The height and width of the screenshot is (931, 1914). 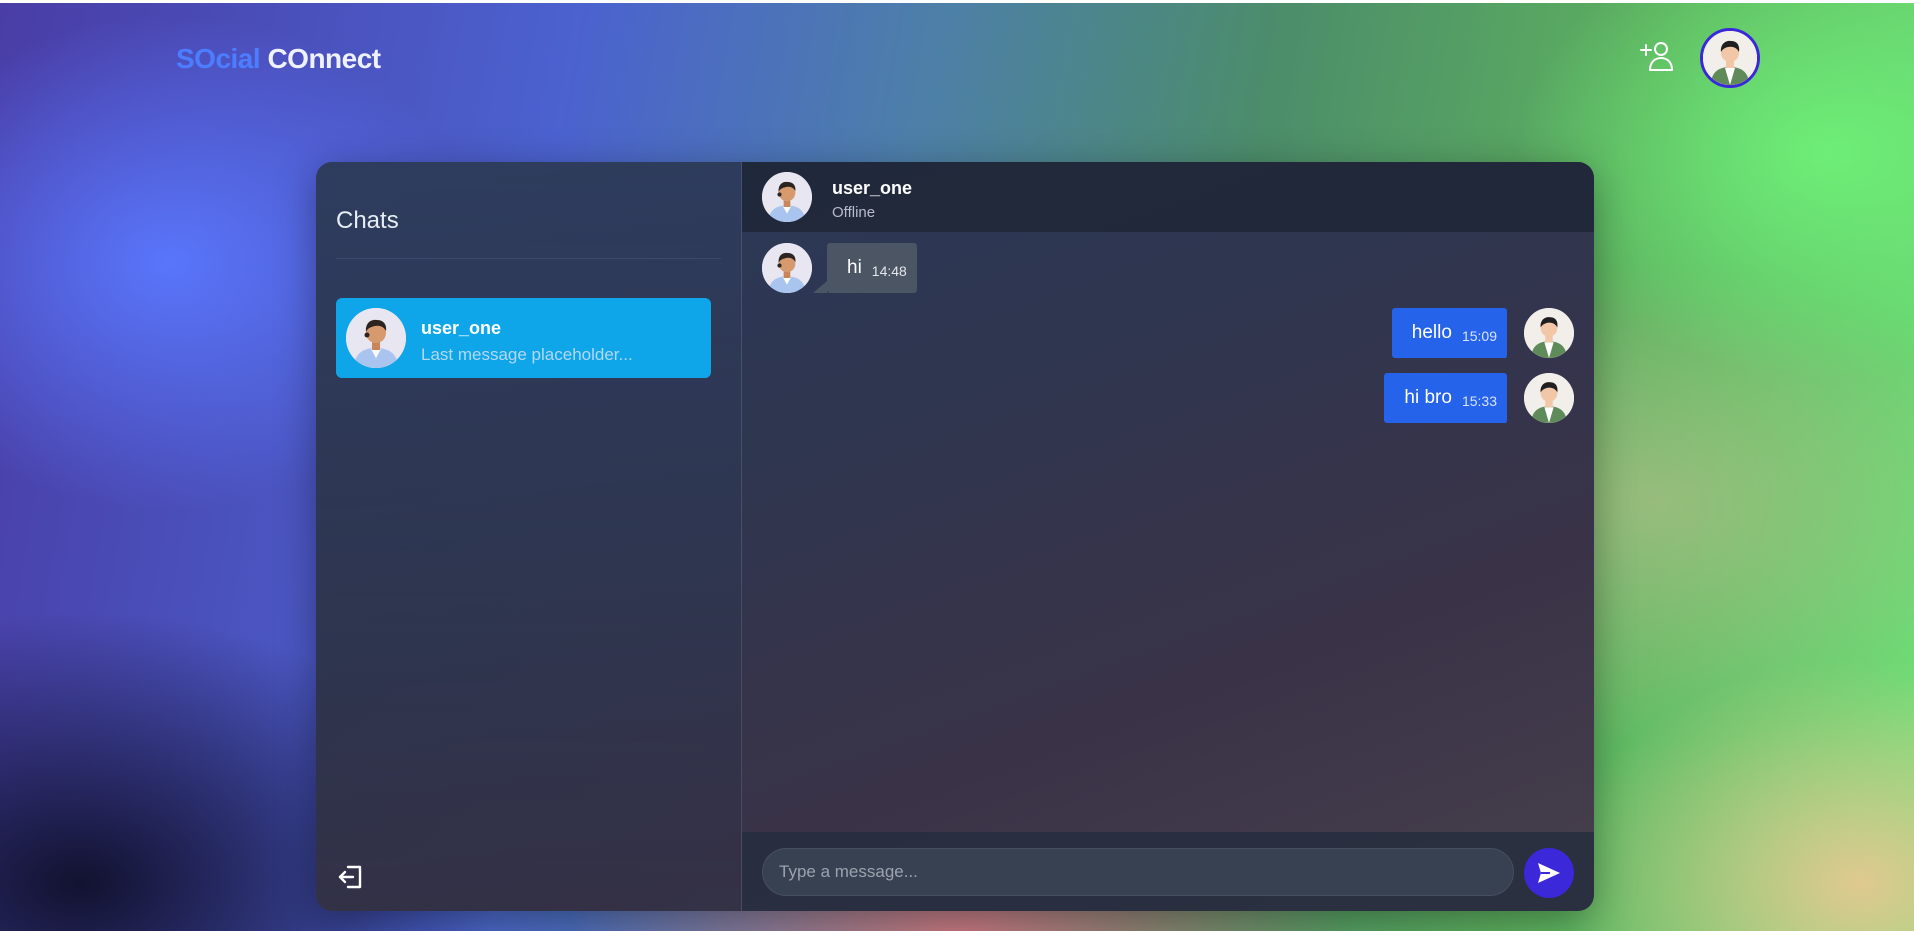 I want to click on chat-header-avatar, so click(x=787, y=197).